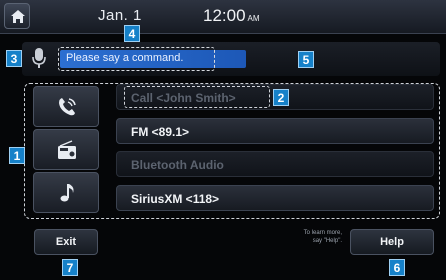 The image size is (446, 280). I want to click on category-radio, so click(66, 149).